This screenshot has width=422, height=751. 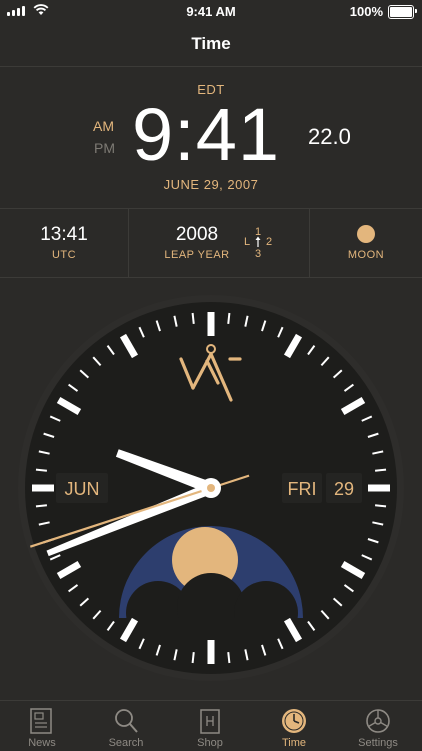 I want to click on tab-settings: Settings, so click(x=378, y=726).